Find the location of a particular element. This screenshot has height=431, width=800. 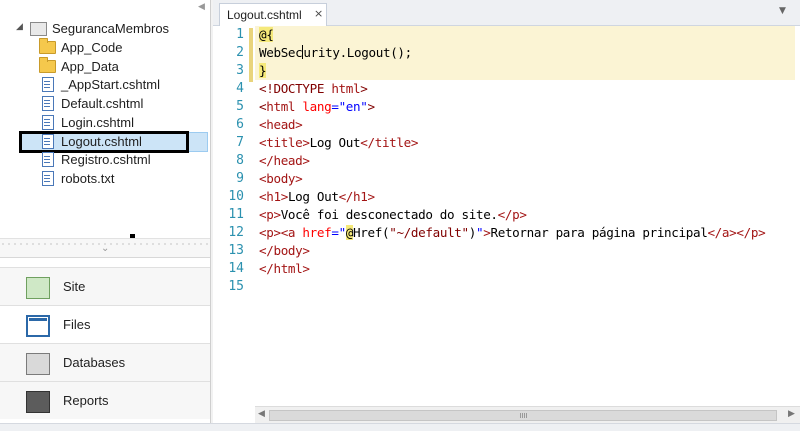

scroll-up-icon: ◀ is located at coordinates (201, 7).